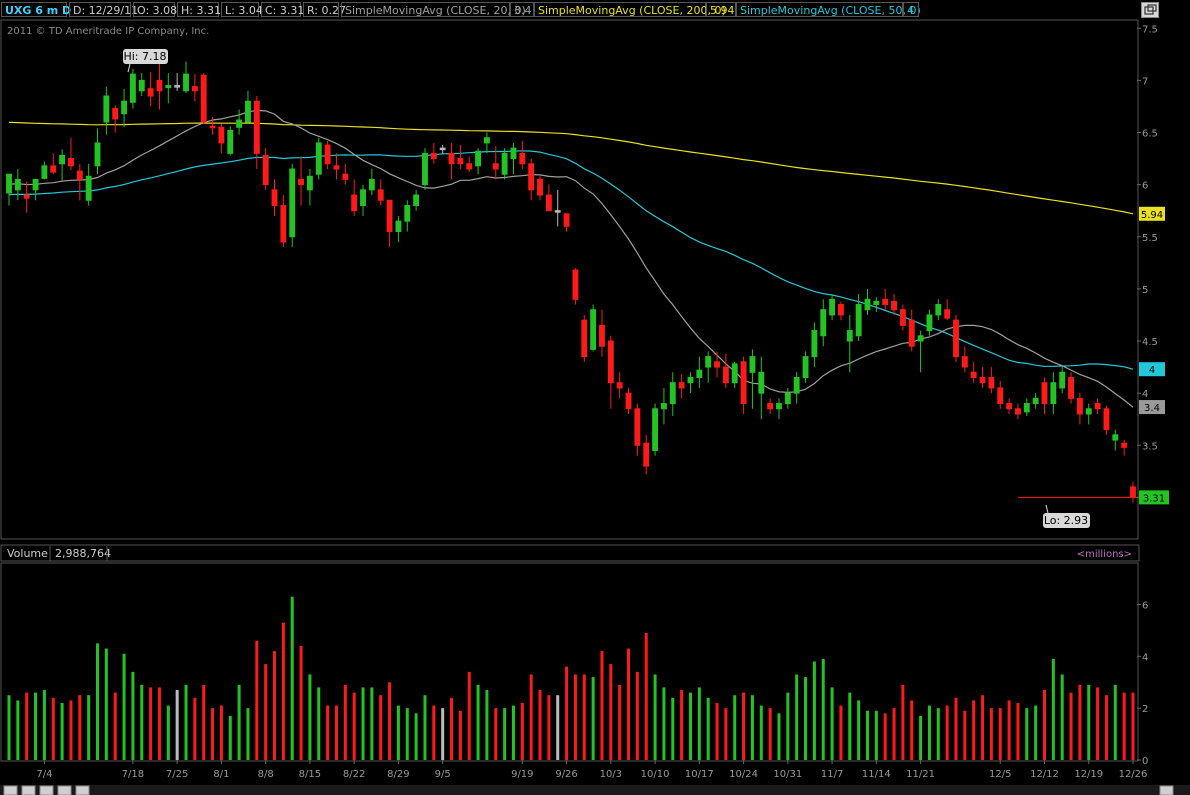 Image resolution: width=1190 pixels, height=795 pixels. I want to click on scroll-right-button, so click(1166, 790).